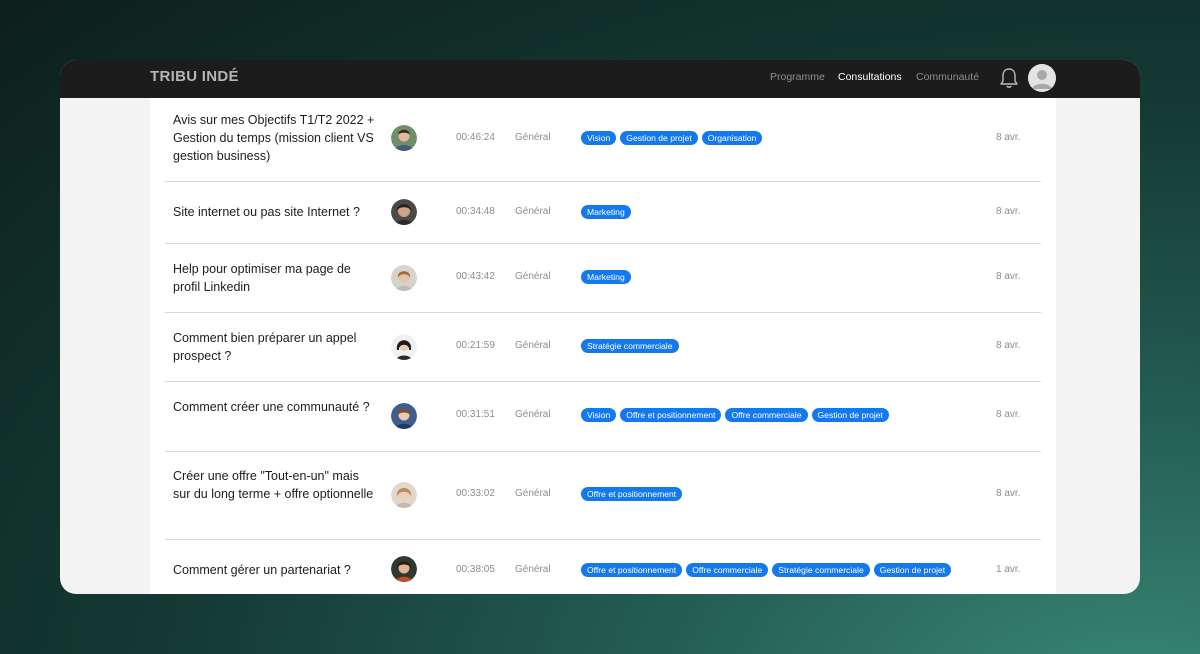  Describe the element at coordinates (475, 137) in the screenshot. I see `duration: 00:46:24` at that location.